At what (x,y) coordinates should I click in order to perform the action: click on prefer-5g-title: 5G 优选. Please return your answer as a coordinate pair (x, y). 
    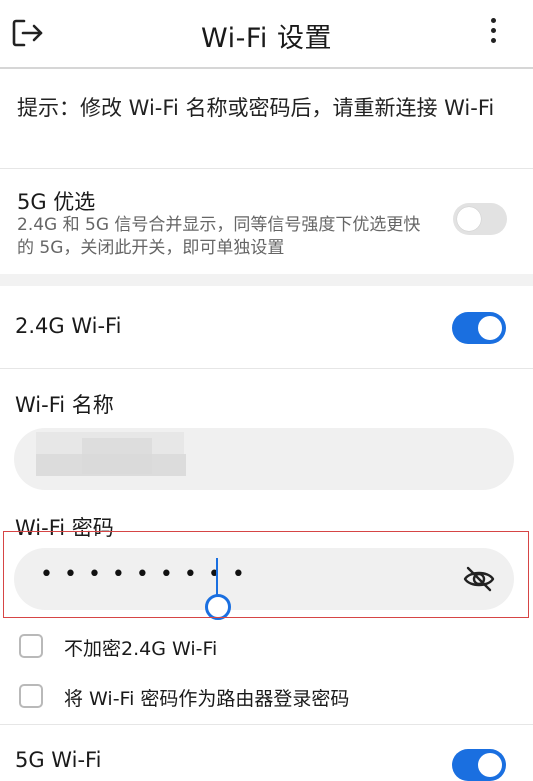
    Looking at the image, I should click on (56, 202).